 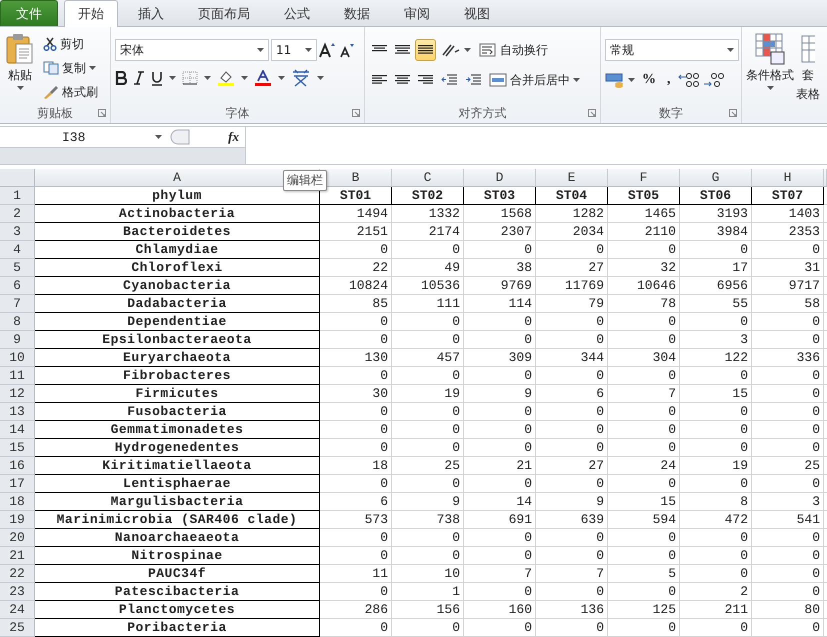 What do you see at coordinates (177, 520) in the screenshot?
I see `table-cell: Marinimicrobia (SAR406 clade)` at bounding box center [177, 520].